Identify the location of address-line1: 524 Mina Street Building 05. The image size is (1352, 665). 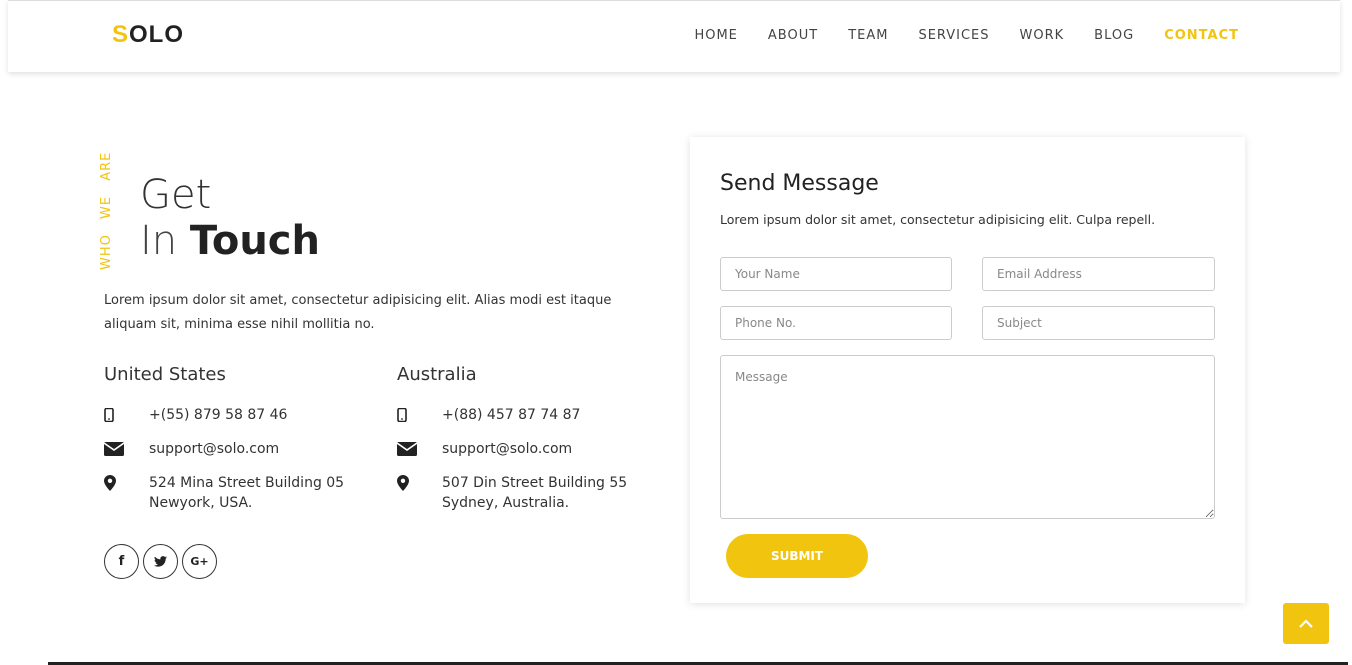
(247, 483).